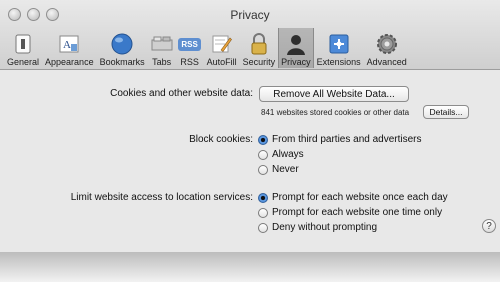  I want to click on radio-label: Never, so click(285, 169).